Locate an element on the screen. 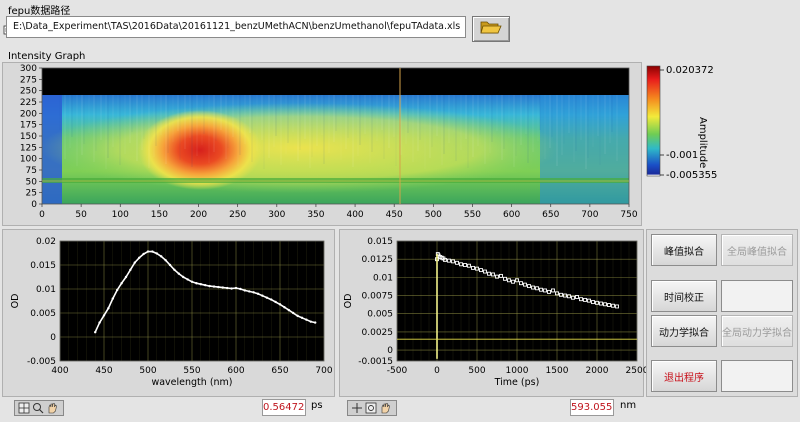 This screenshot has width=800, height=422. global-kinetic-fit-button: 全局动力学拟合 is located at coordinates (757, 331).